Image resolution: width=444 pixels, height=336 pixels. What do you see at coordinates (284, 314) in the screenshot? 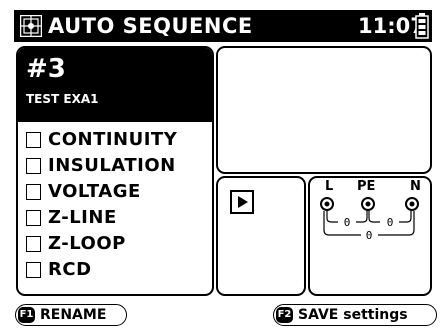
I see `f2-key-icon: F2` at bounding box center [284, 314].